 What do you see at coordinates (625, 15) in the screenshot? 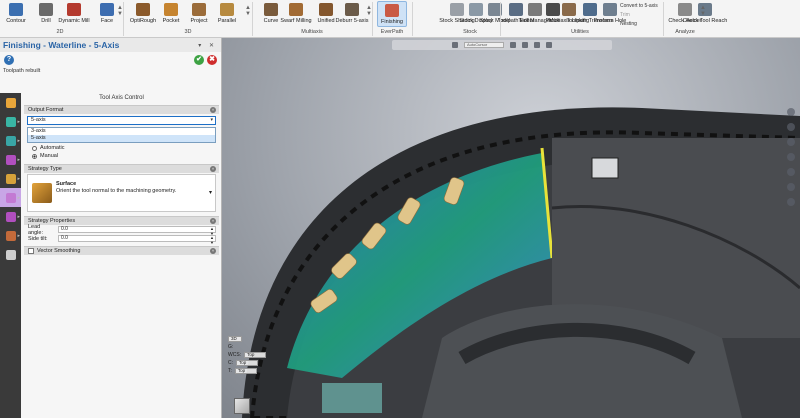
I see `trim-link: Trim` at bounding box center [625, 15].